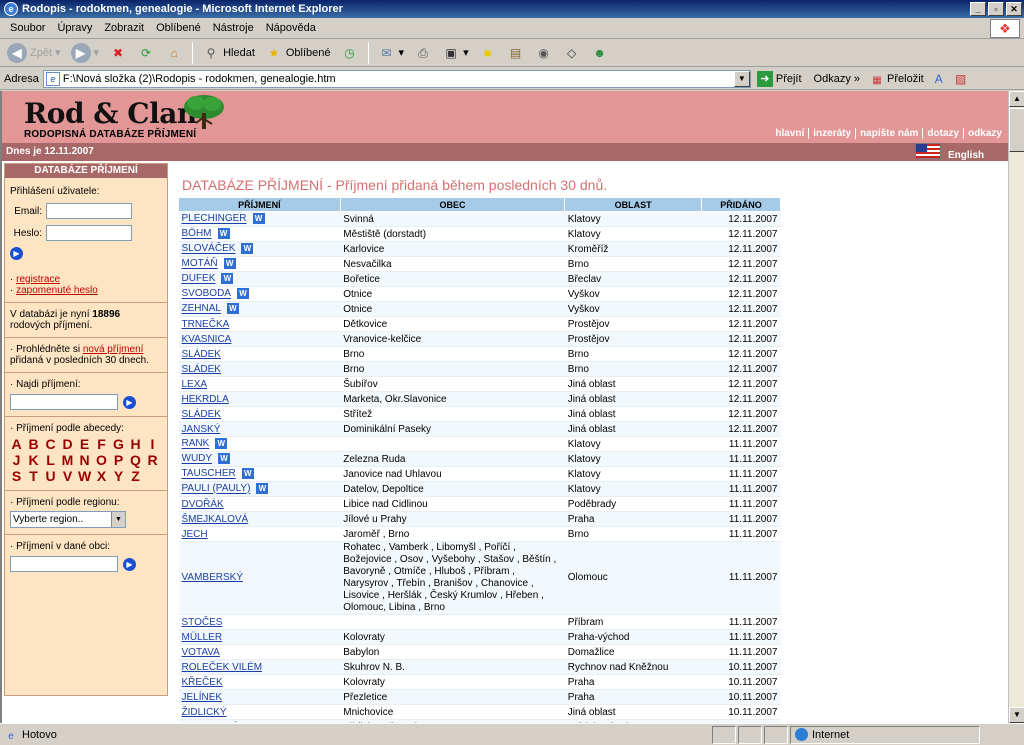  Describe the element at coordinates (1016, 130) in the screenshot. I see `scroll-thumb` at that location.